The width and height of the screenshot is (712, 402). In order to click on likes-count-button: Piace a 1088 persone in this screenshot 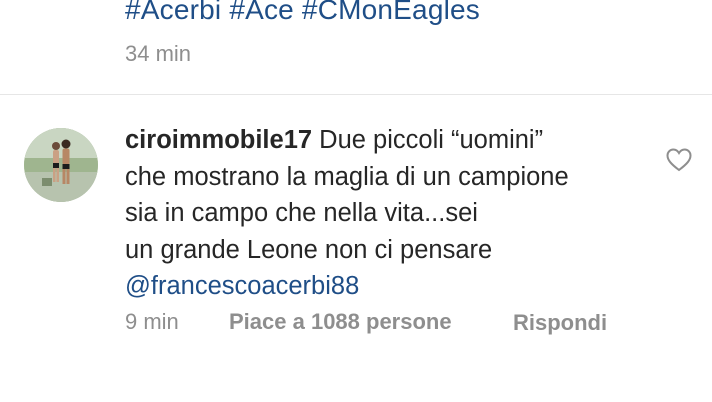, I will do `click(340, 322)`.